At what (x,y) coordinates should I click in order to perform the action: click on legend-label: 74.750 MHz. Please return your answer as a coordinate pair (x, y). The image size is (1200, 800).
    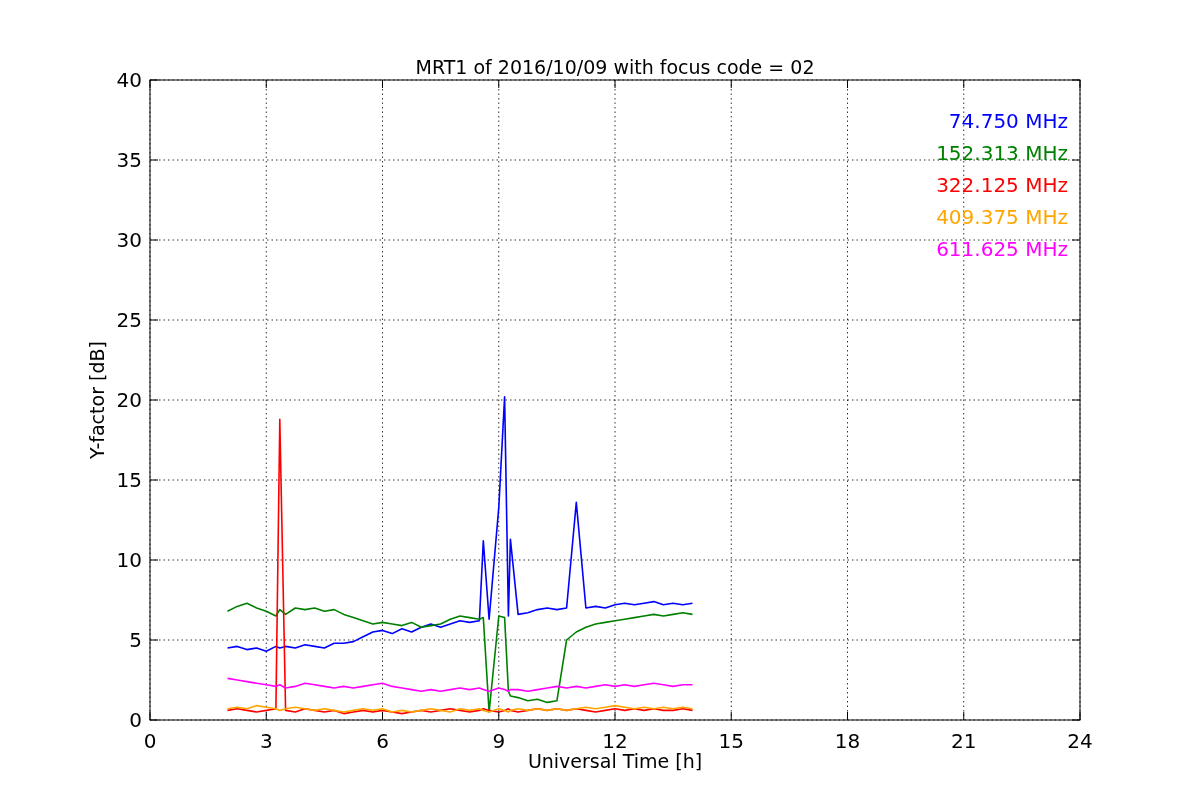
    Looking at the image, I should click on (1008, 121).